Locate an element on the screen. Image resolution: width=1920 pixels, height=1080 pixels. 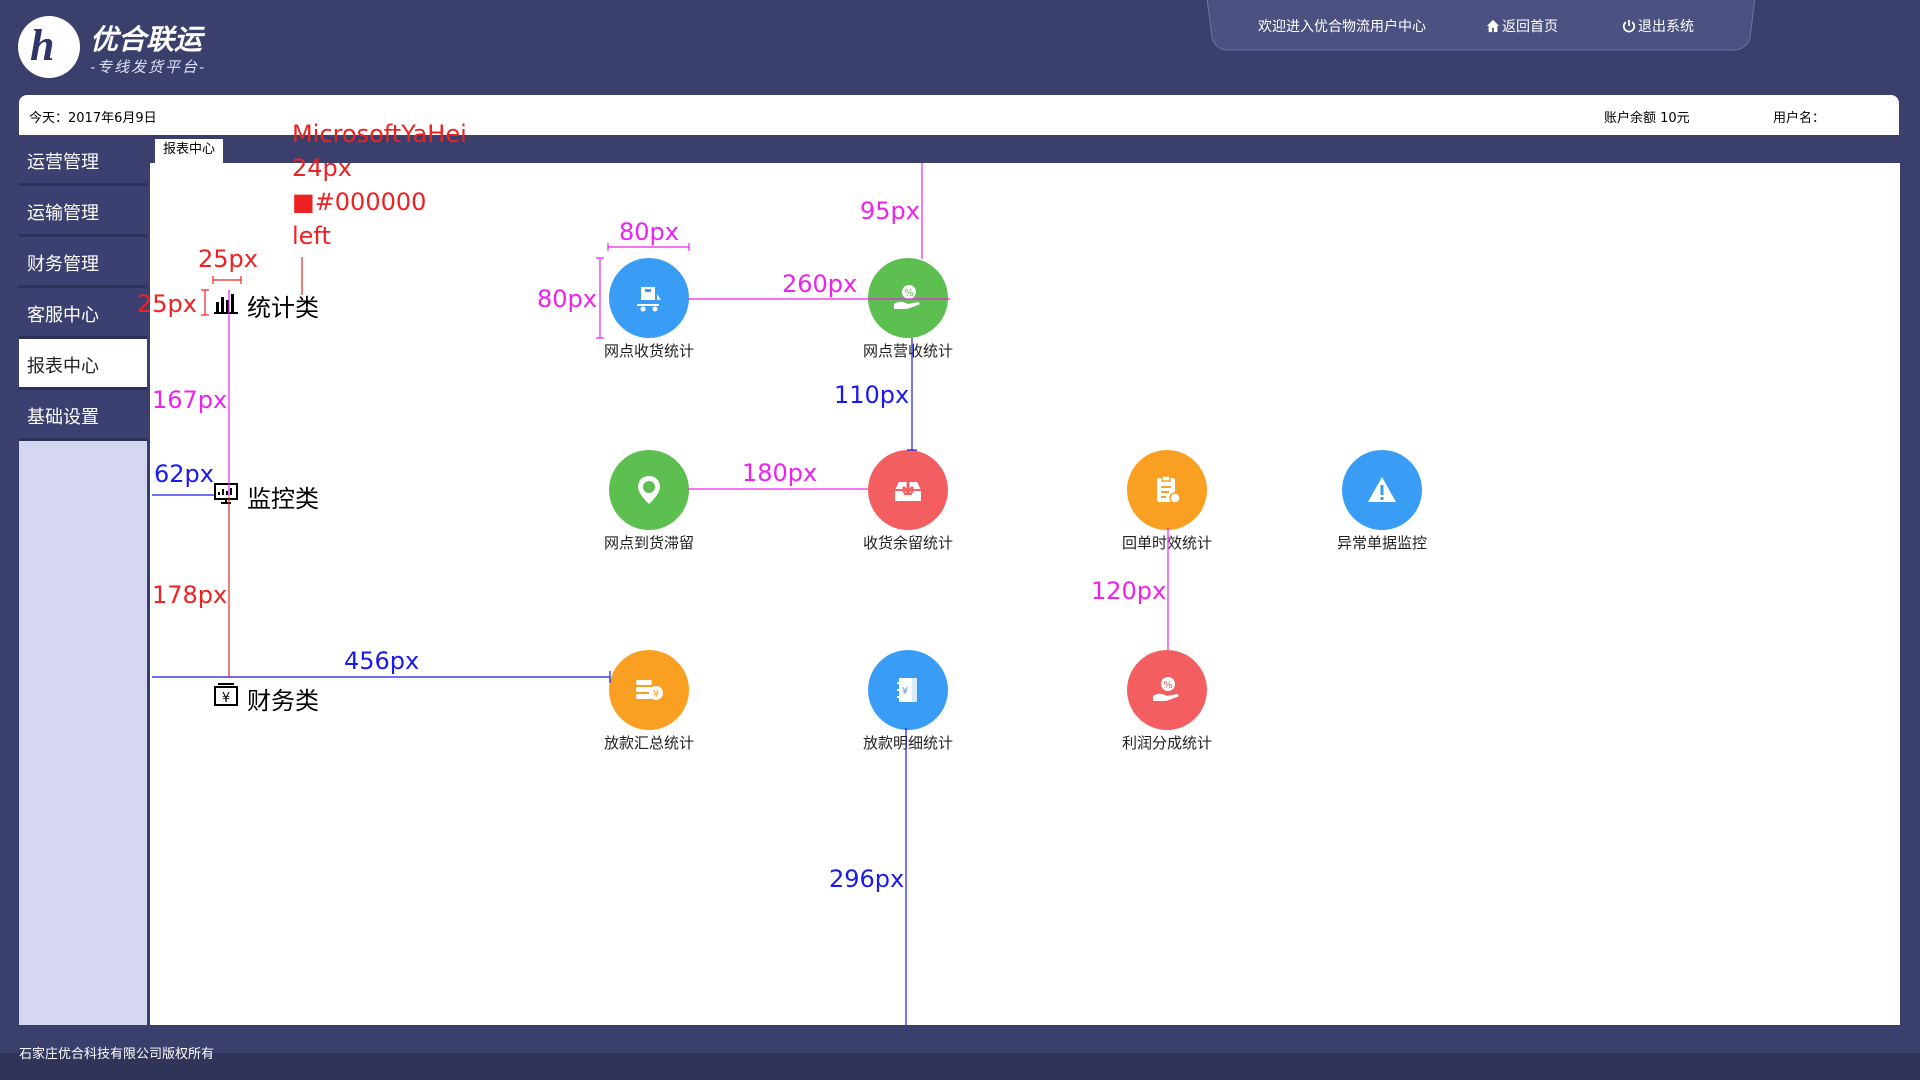
home-icon is located at coordinates (1493, 26).